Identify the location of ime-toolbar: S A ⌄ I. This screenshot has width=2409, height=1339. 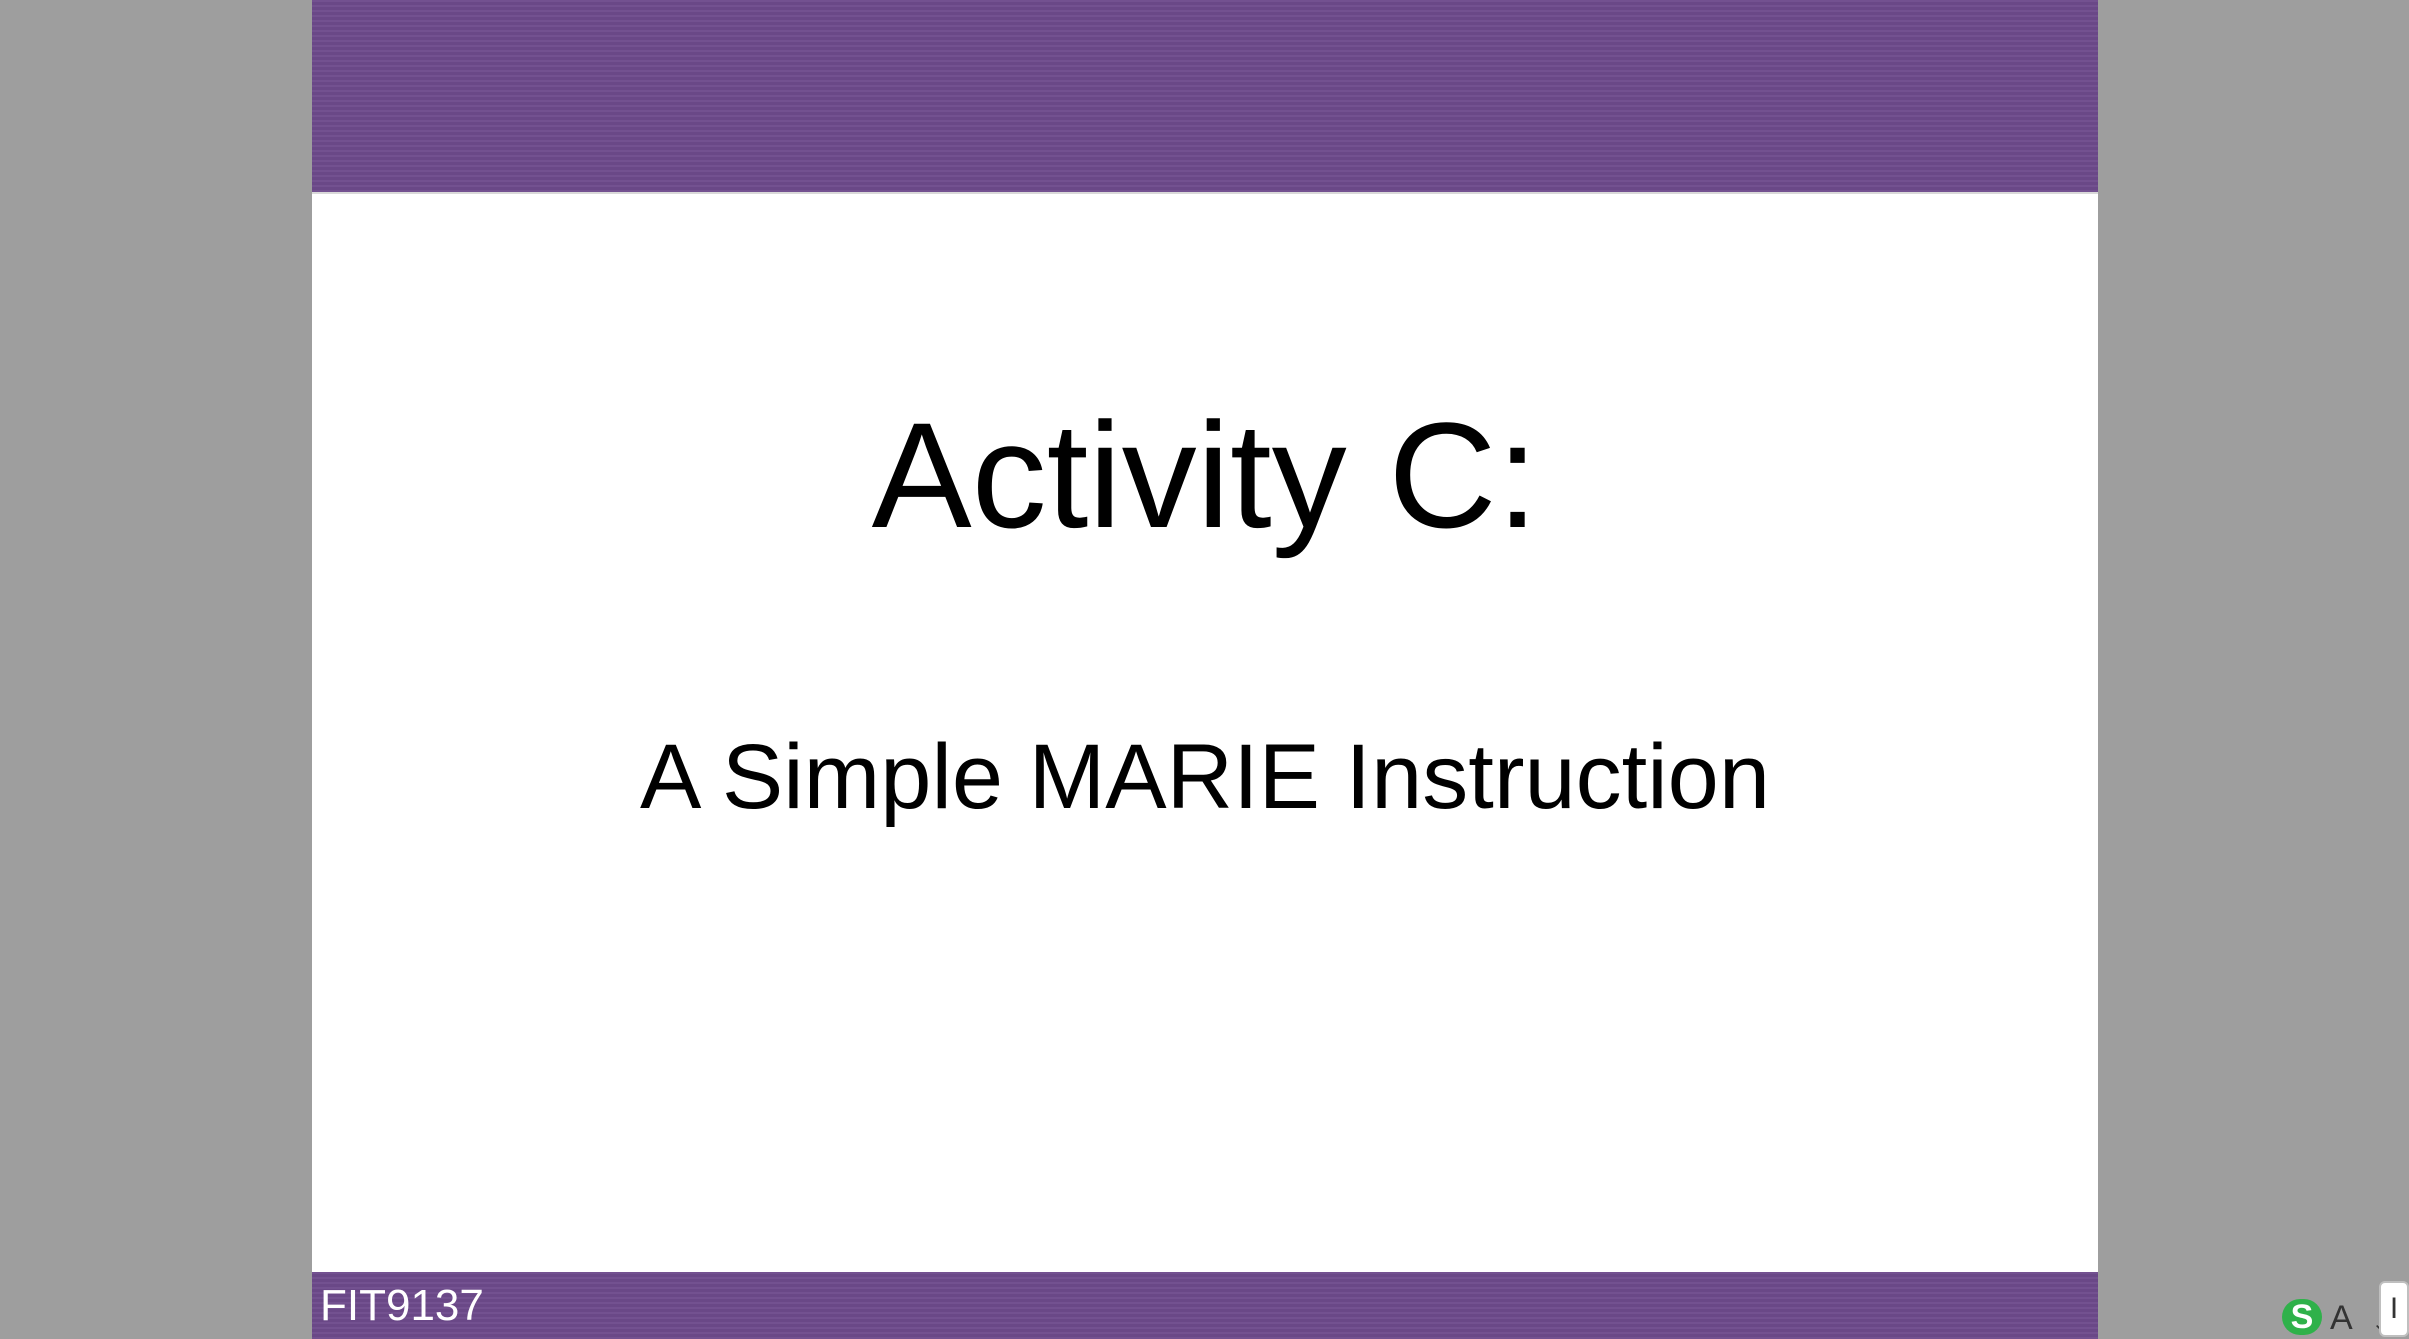
(2345, 1310).